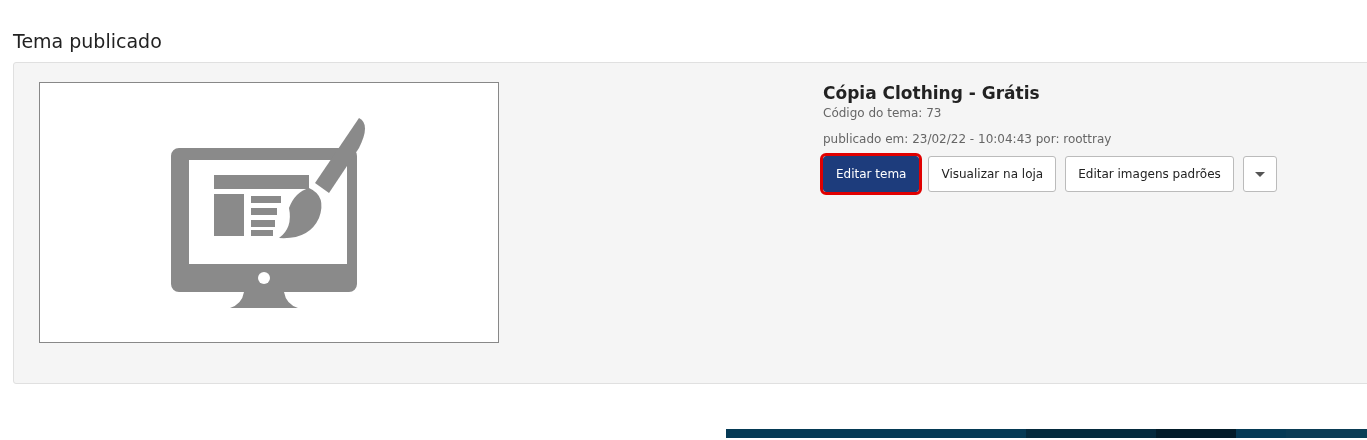 The image size is (1367, 440). Describe the element at coordinates (88, 41) in the screenshot. I see `section-title: Tema publicado` at that location.